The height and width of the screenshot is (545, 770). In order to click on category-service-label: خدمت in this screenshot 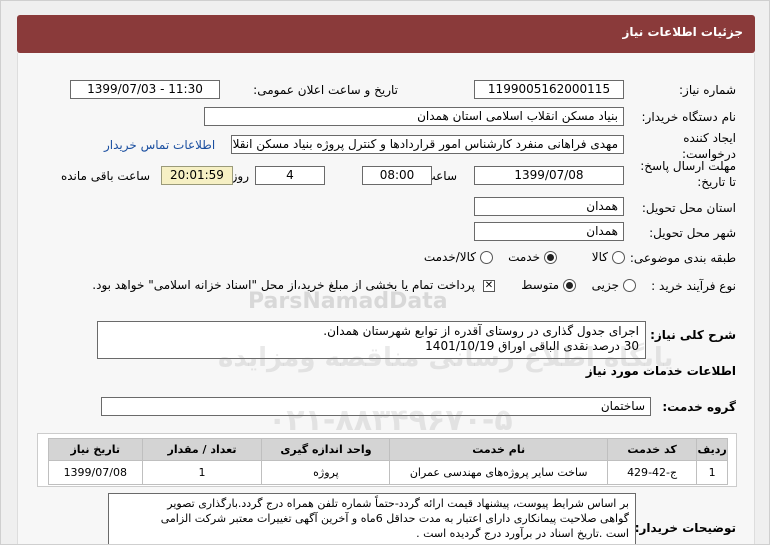, I will do `click(524, 257)`.